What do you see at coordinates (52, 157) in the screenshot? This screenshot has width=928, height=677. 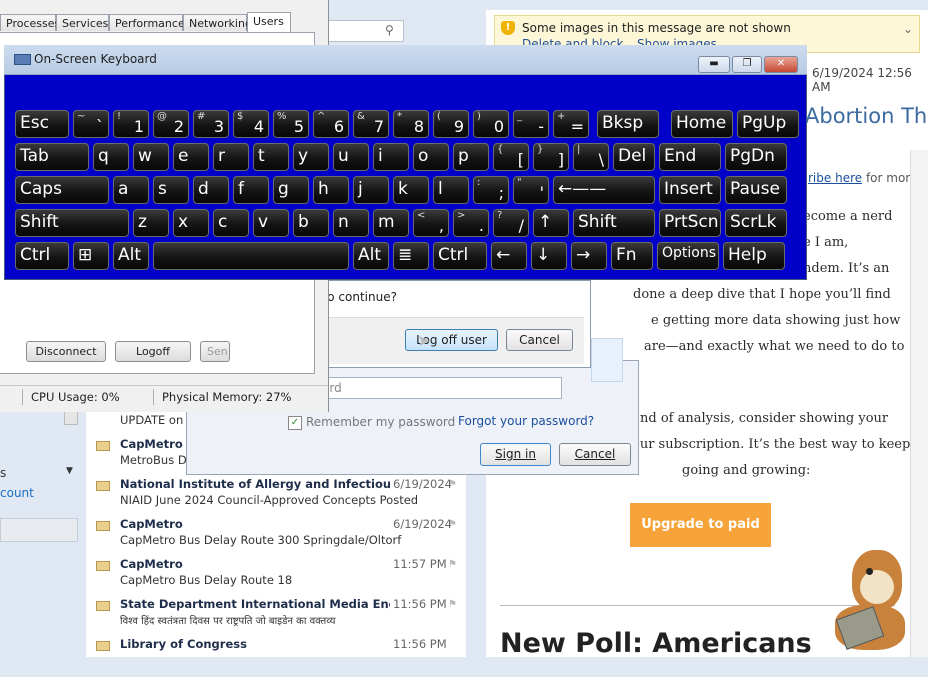 I see `key-tab: Tab` at bounding box center [52, 157].